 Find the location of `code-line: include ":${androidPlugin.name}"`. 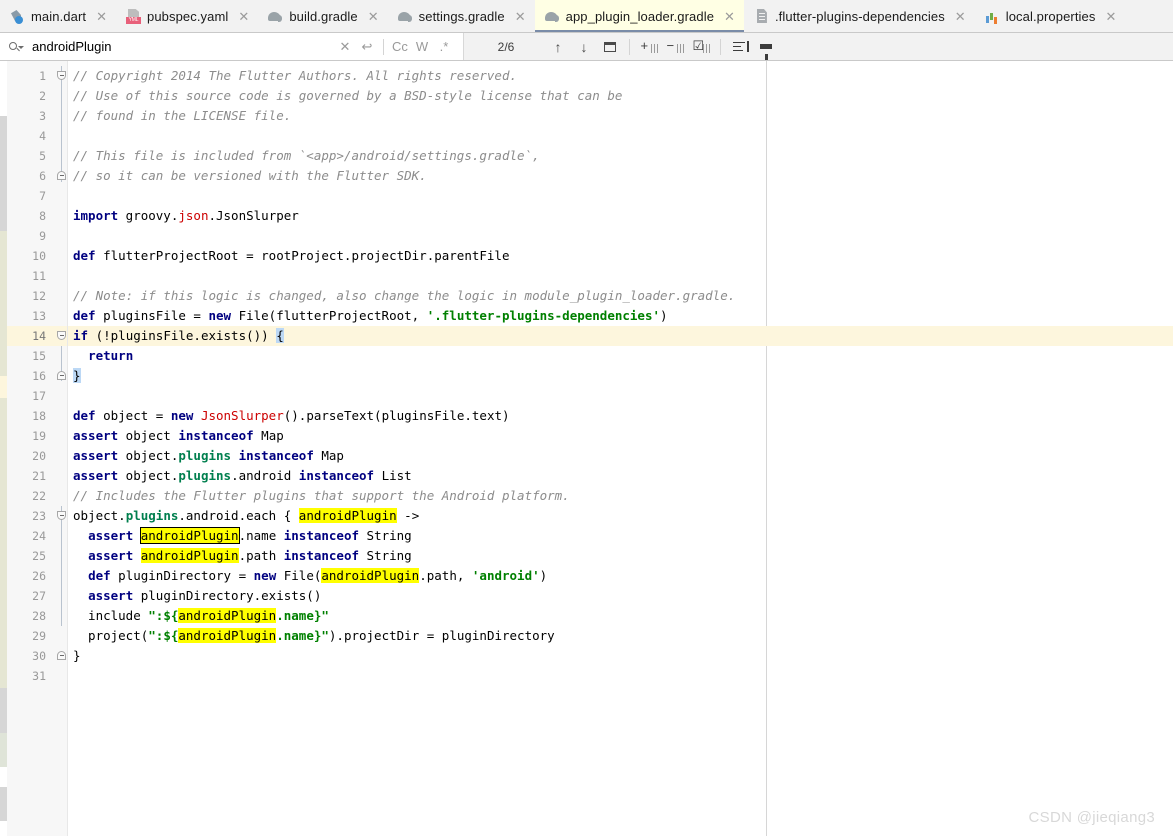

code-line: include ":${androidPlugin.name}" is located at coordinates (620, 616).